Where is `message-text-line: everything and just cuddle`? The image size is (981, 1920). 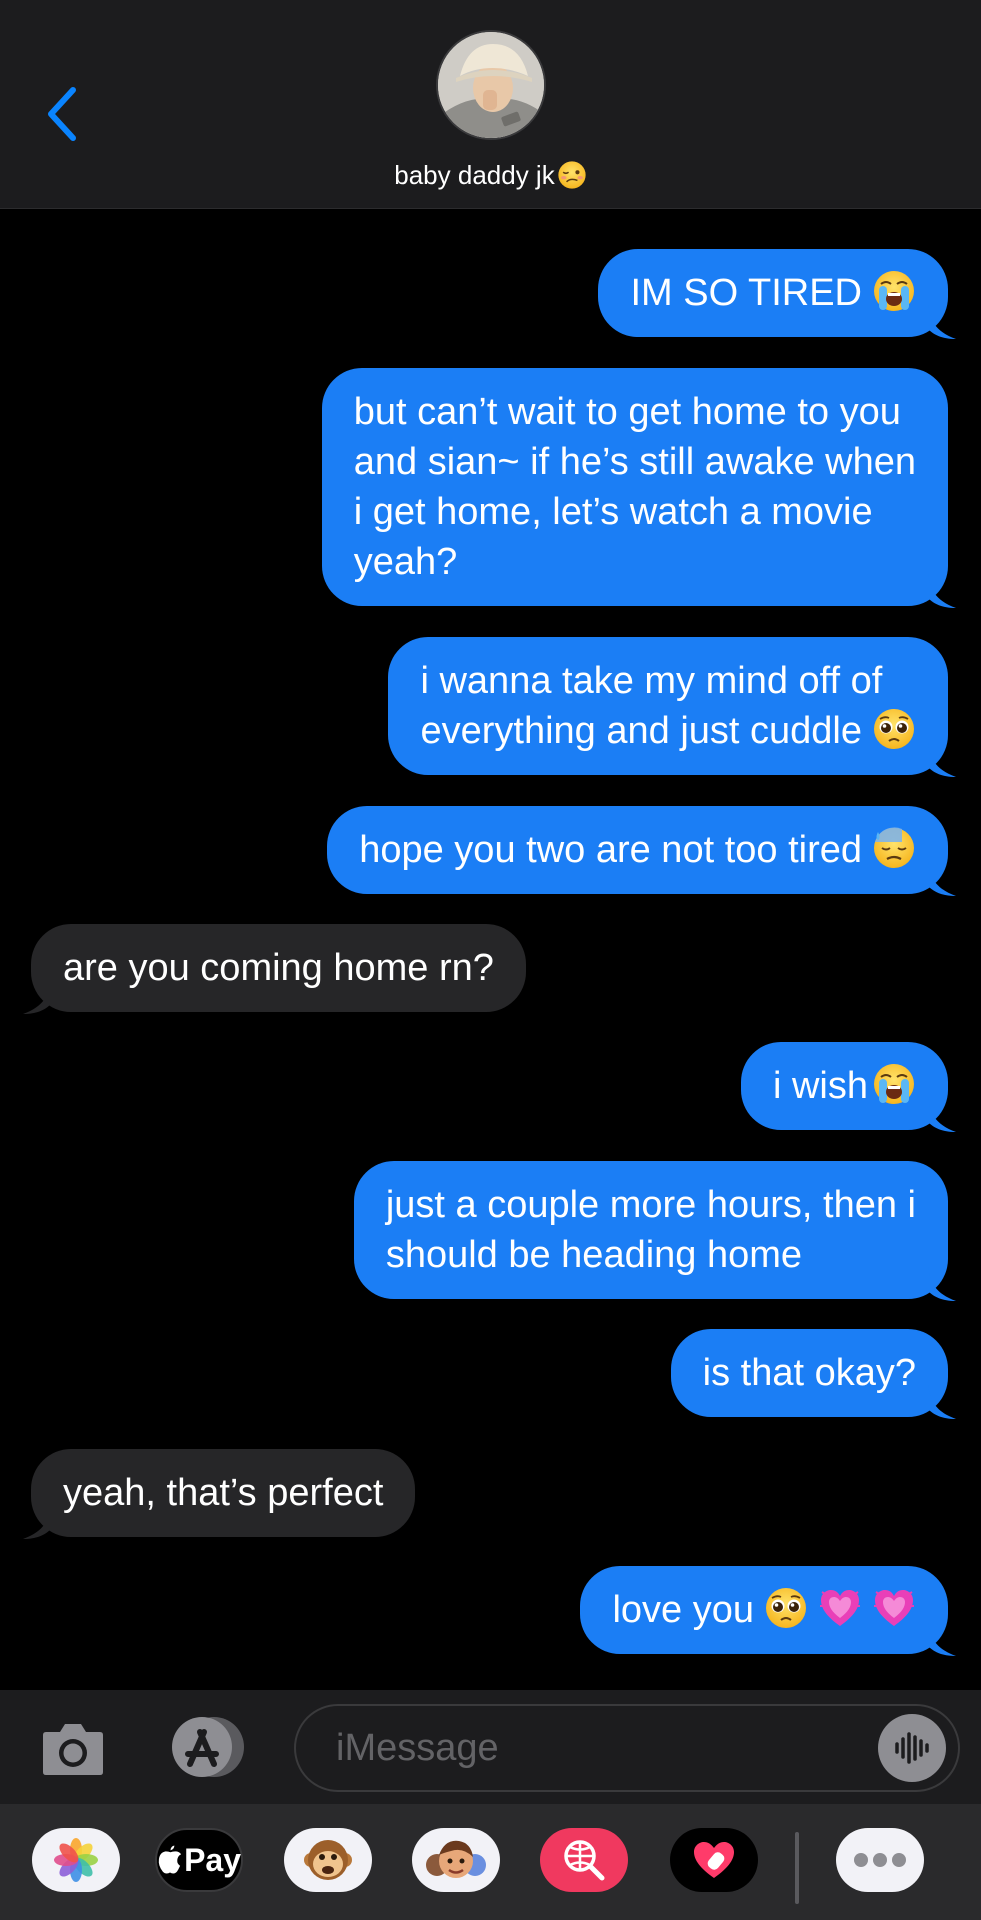 message-text-line: everything and just cuddle is located at coordinates (641, 731).